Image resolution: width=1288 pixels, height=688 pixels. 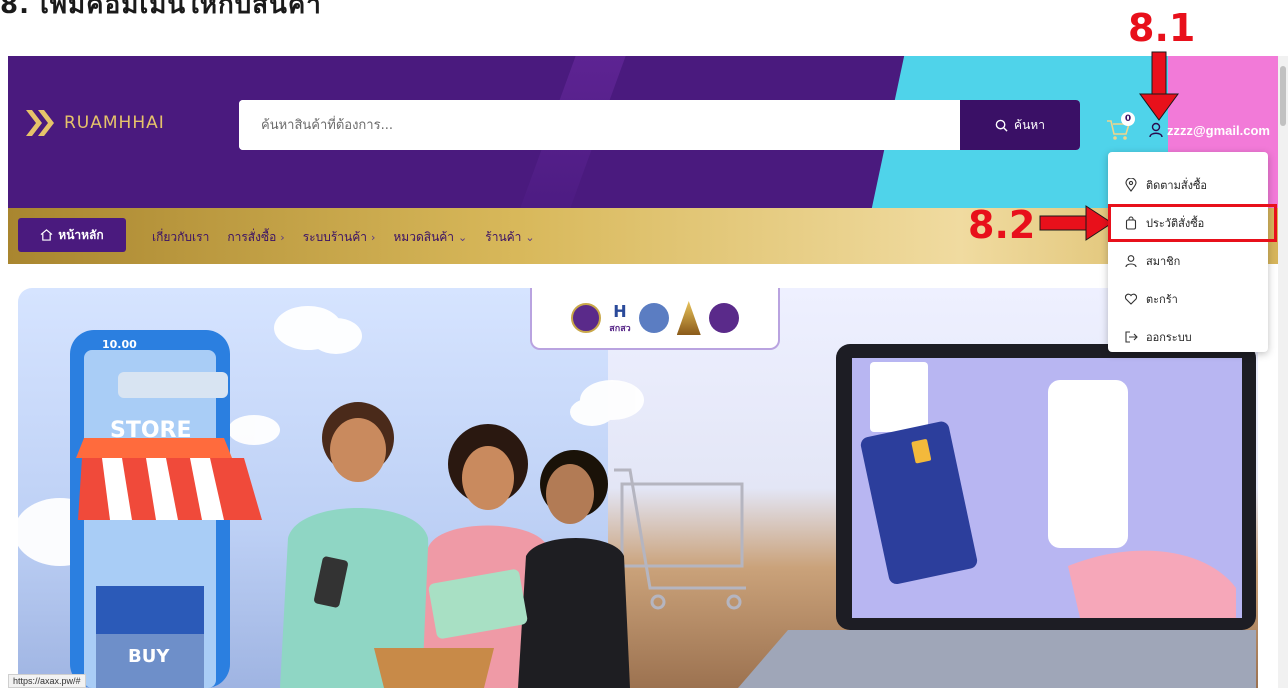 I want to click on scrollbar-thumb, so click(x=1283, y=96).